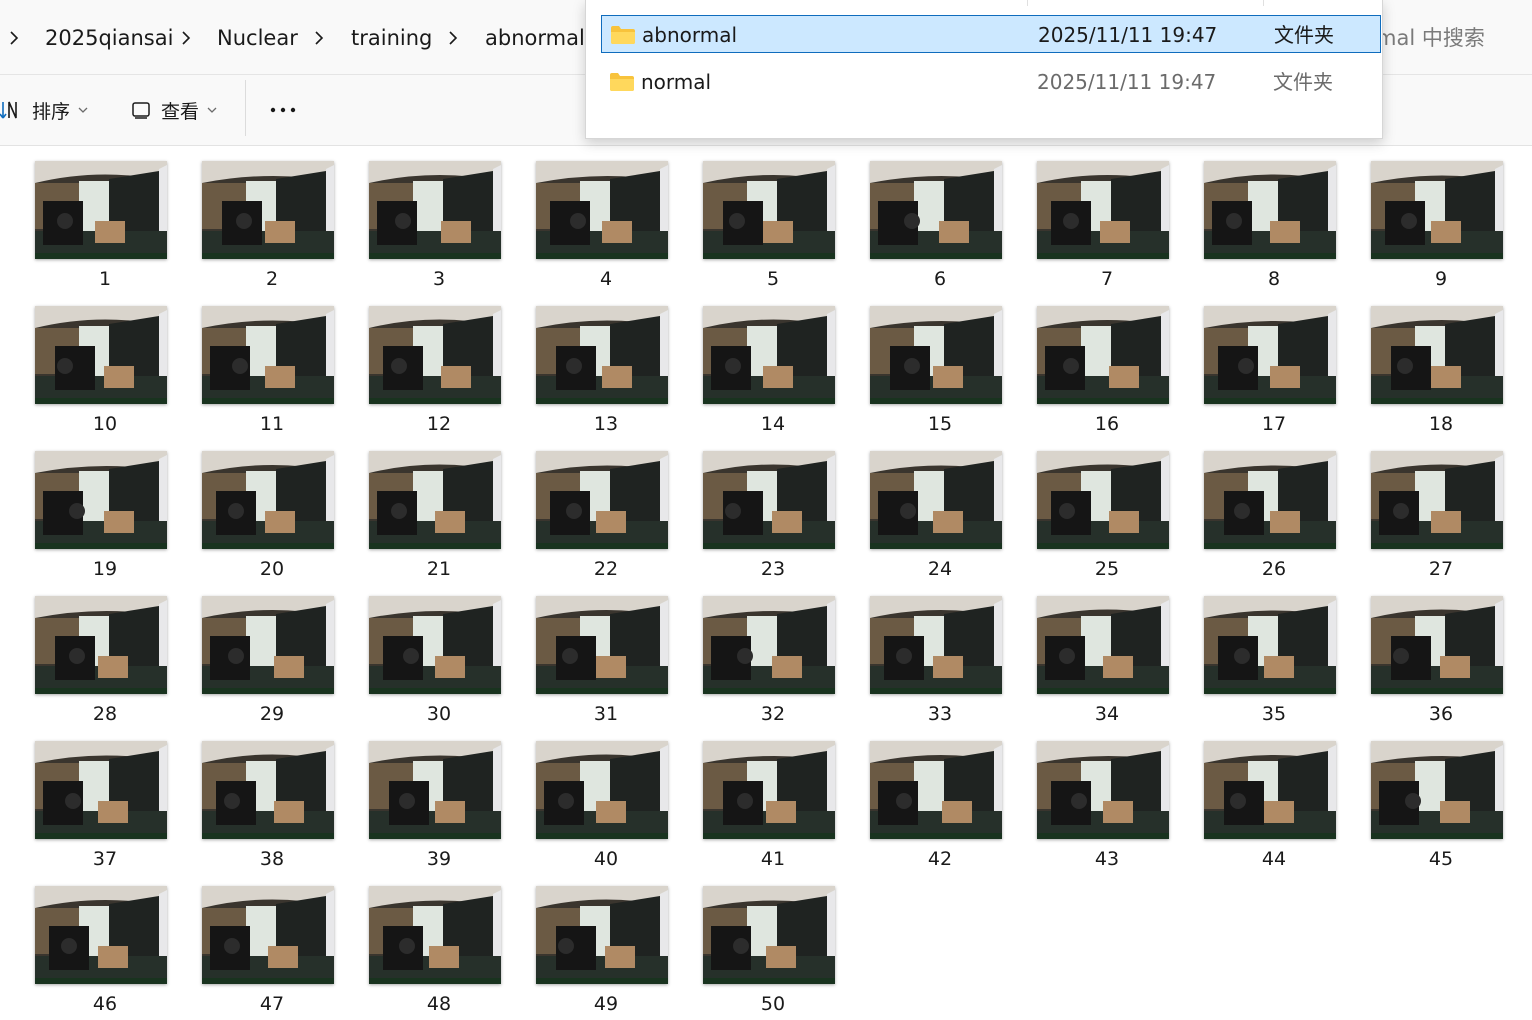 This screenshot has width=1532, height=1020. I want to click on file-item: 49, so click(606, 953).